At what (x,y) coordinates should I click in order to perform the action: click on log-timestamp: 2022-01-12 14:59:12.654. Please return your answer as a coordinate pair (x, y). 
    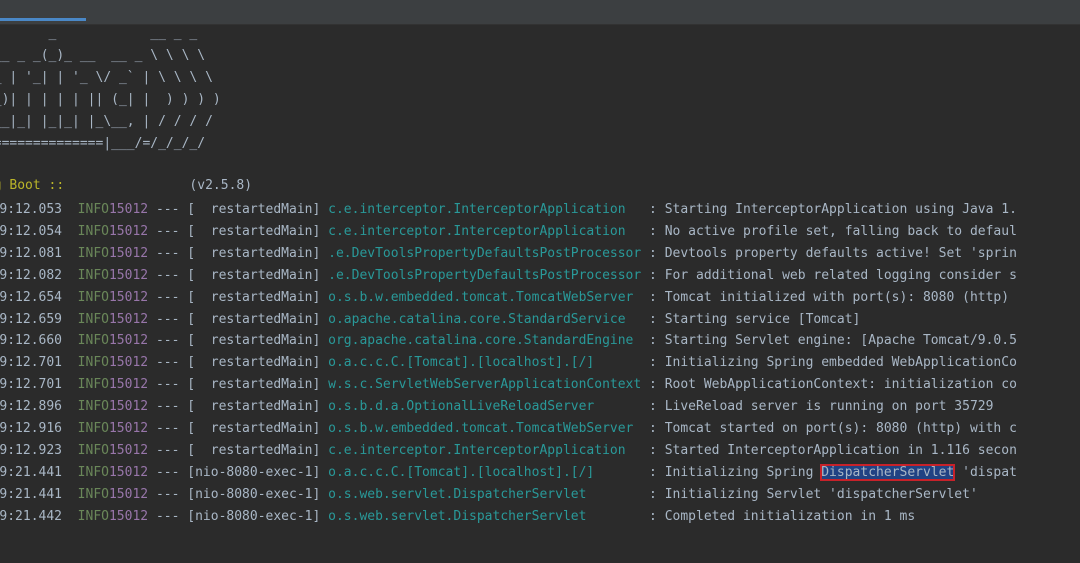
    Looking at the image, I should click on (31, 297).